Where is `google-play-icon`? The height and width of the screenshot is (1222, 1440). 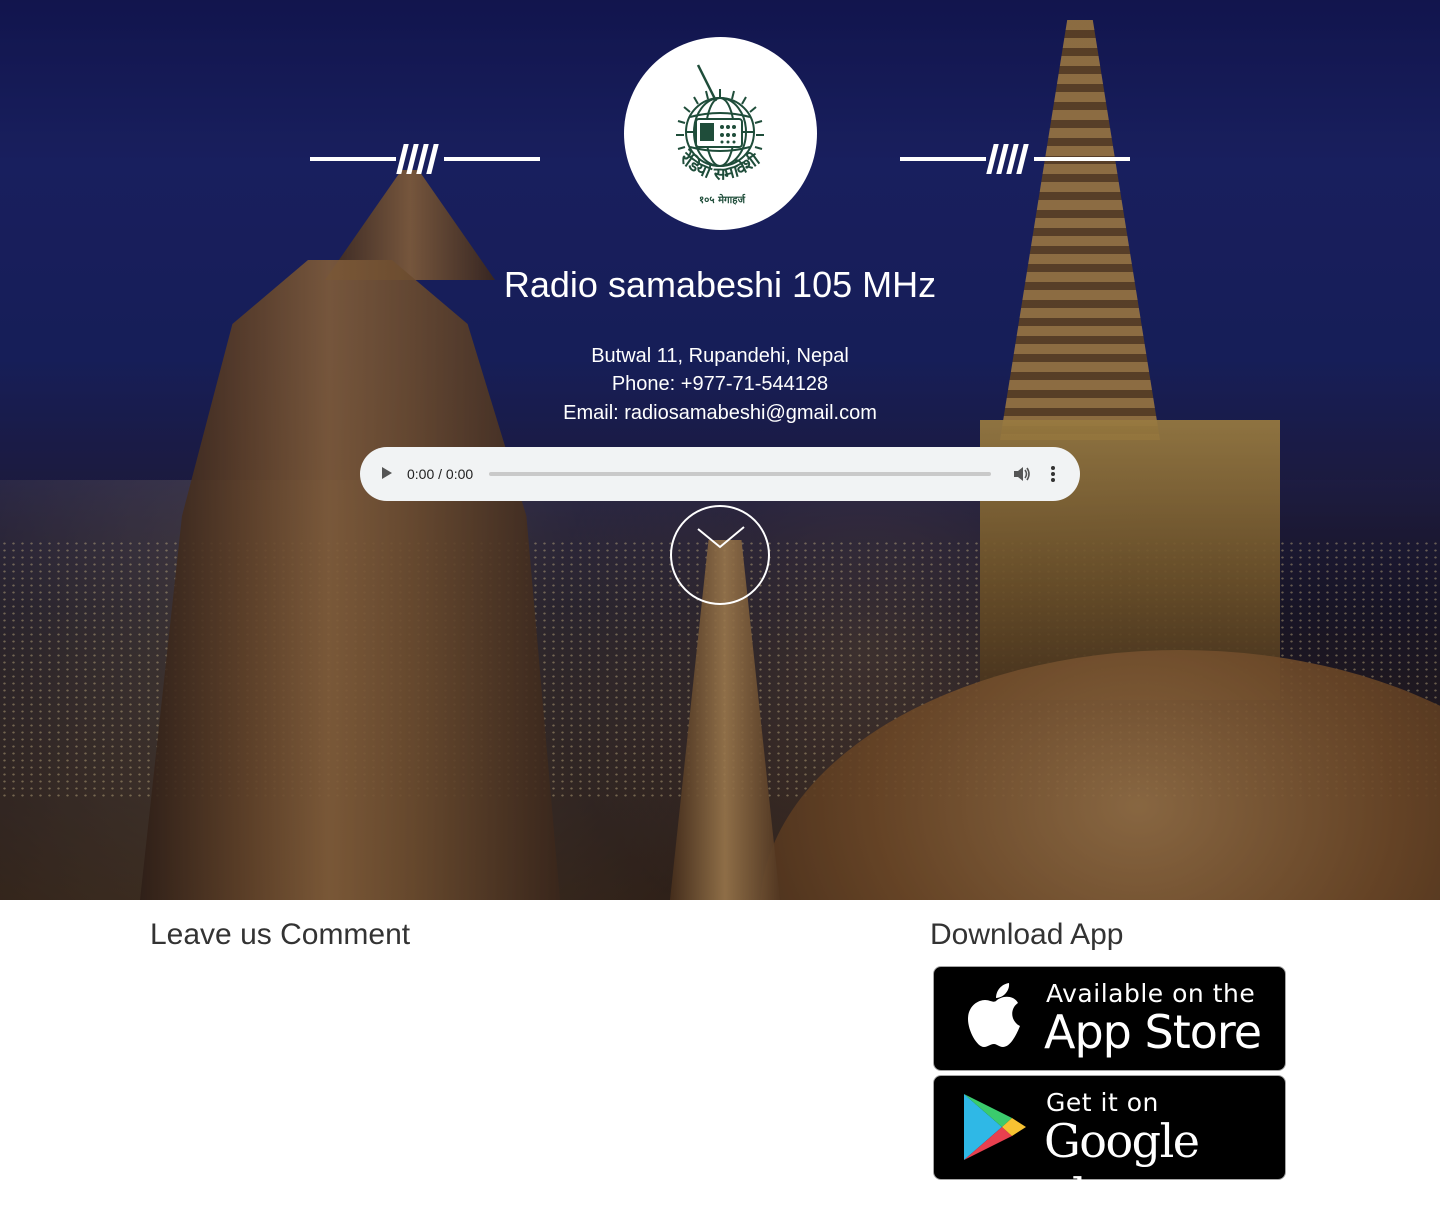
google-play-icon is located at coordinates (995, 1127).